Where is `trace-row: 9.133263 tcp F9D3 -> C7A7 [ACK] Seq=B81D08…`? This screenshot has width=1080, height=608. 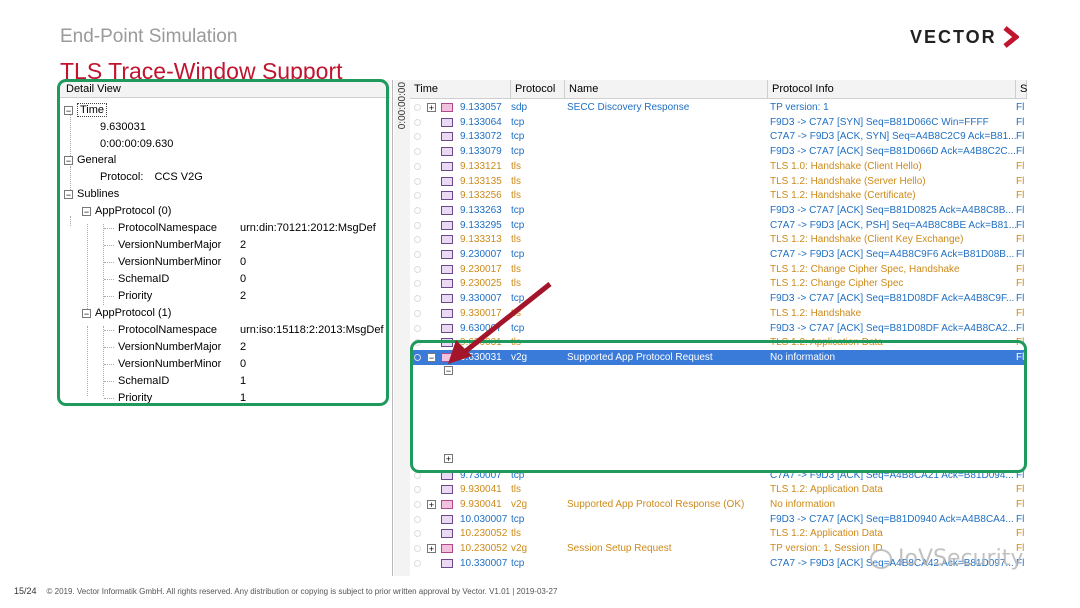
trace-row: 9.133263 tcp F9D3 -> C7A7 [ACK] Seq=B81D08… is located at coordinates (718, 210).